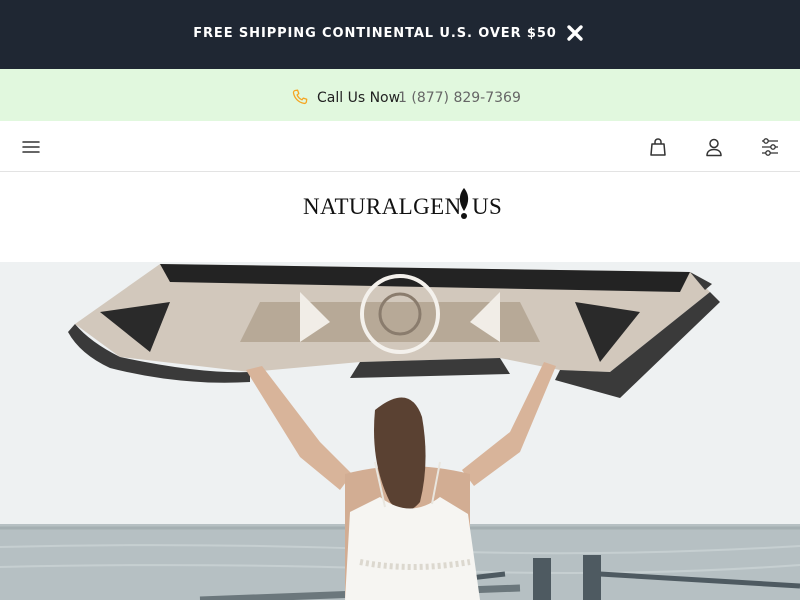 The image size is (800, 600). Describe the element at coordinates (658, 147) in the screenshot. I see `shopping-bag-icon` at that location.